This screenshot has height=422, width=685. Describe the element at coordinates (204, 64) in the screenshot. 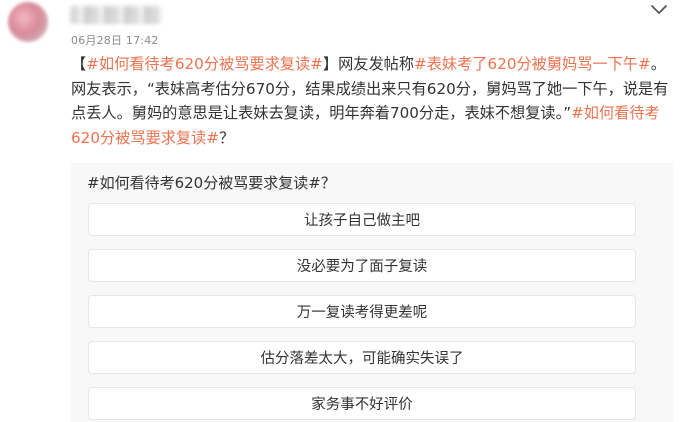

I see `topic-tag-link: #如何看待考620分被骂要求复读#` at that location.